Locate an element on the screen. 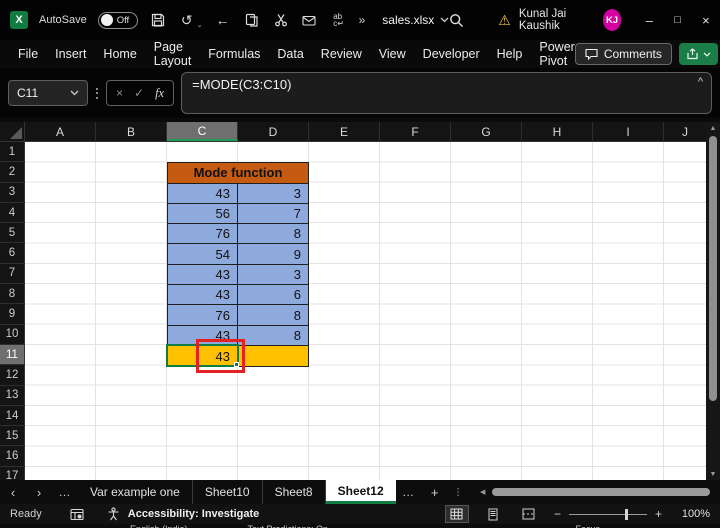  avatar: KJ is located at coordinates (612, 20).